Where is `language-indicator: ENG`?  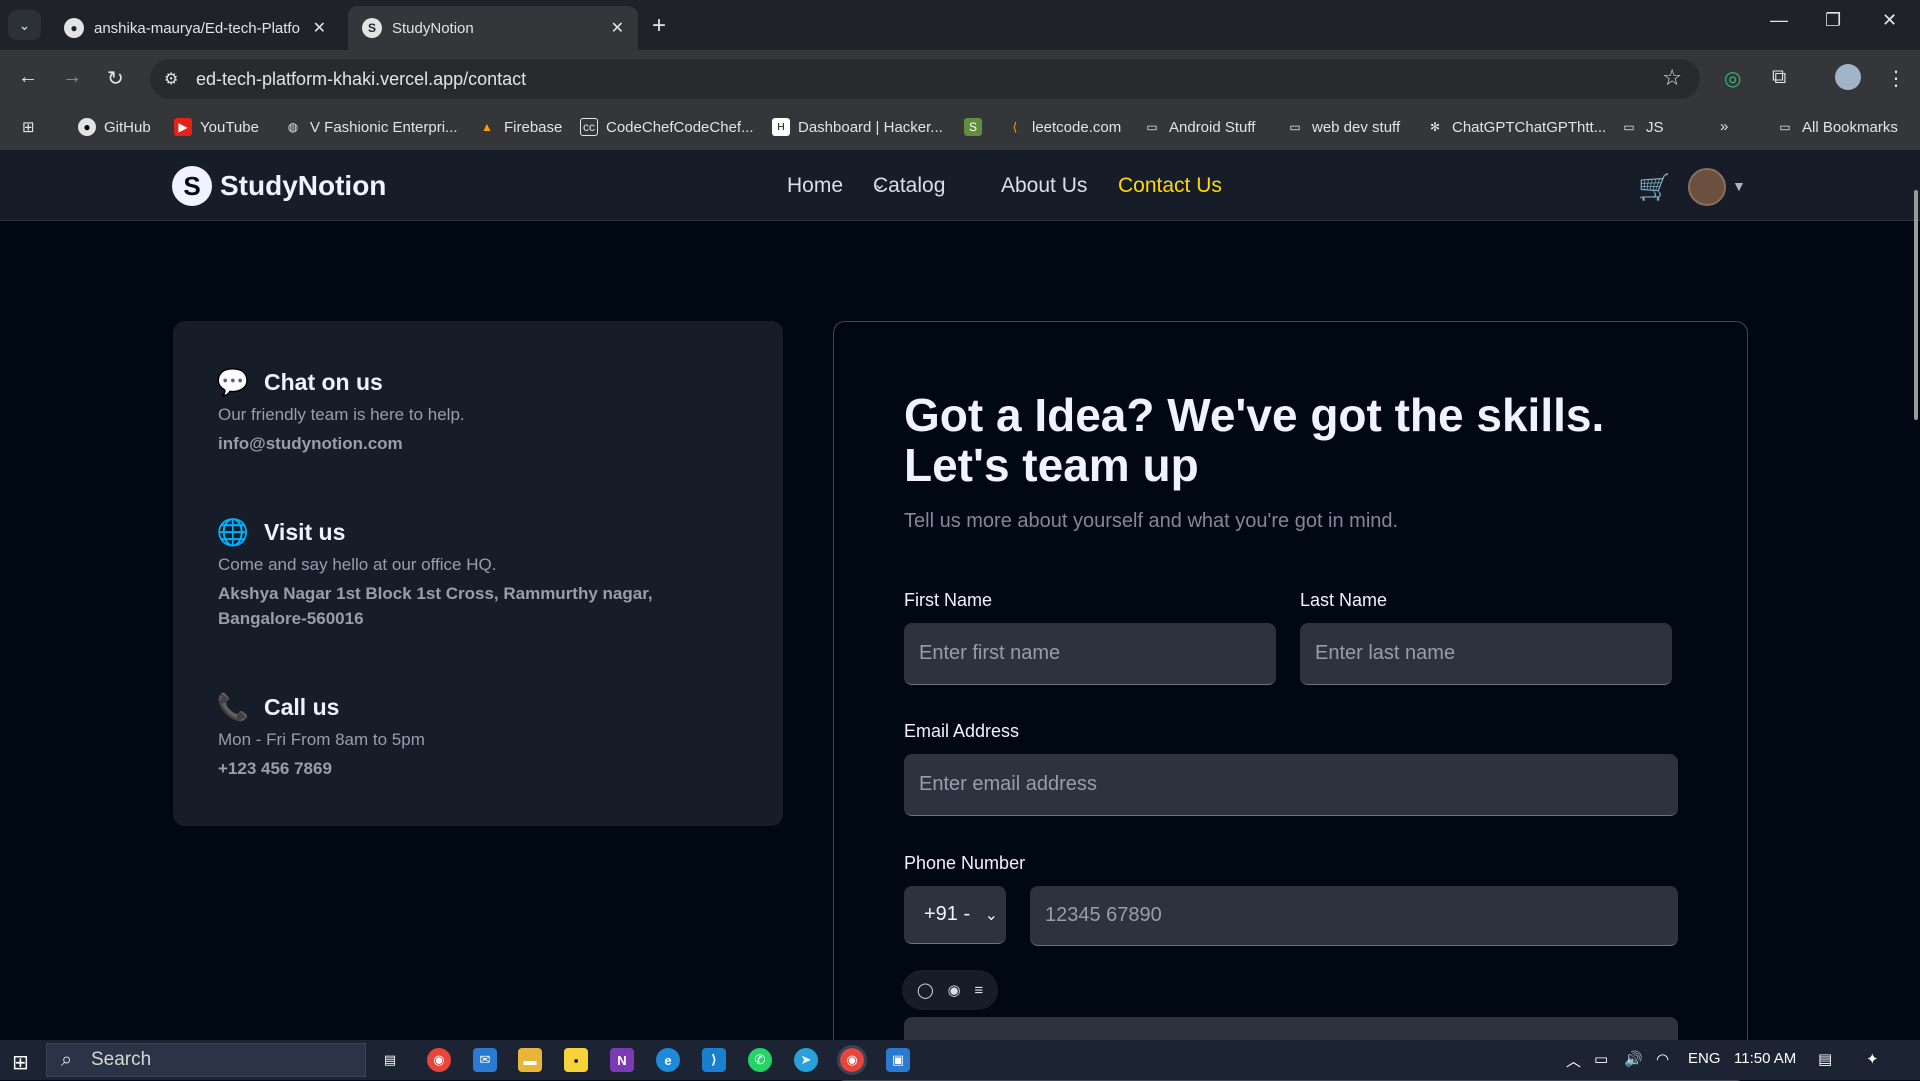 language-indicator: ENG is located at coordinates (1704, 1058).